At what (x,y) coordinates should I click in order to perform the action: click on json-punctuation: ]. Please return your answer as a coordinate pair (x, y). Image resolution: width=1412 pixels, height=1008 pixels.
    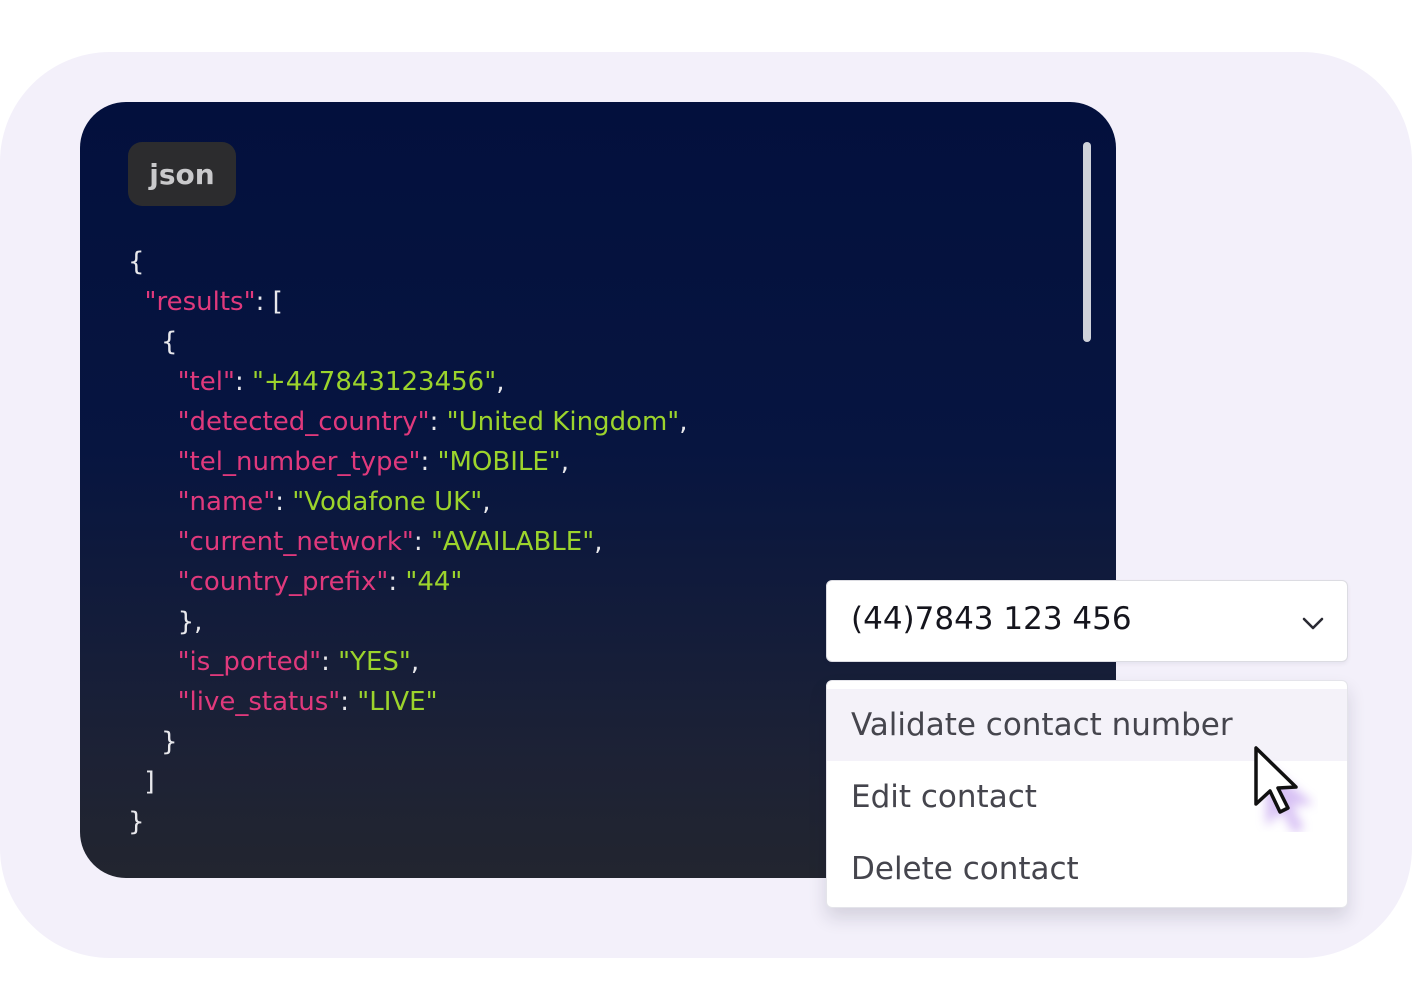
    Looking at the image, I should click on (141, 782).